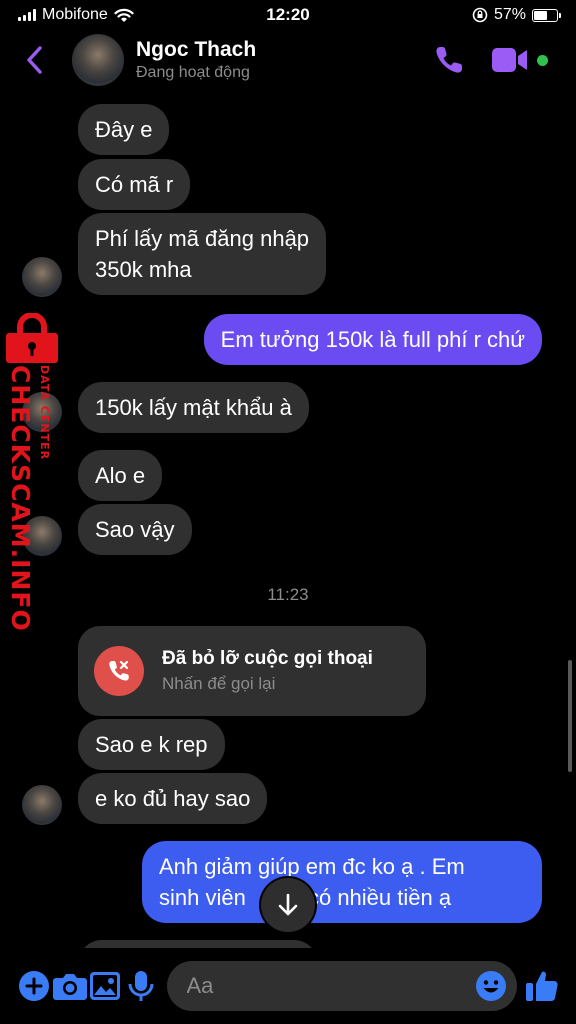 This screenshot has height=1024, width=576. Describe the element at coordinates (193, 72) in the screenshot. I see `contact-status: Đang hoạt động` at that location.